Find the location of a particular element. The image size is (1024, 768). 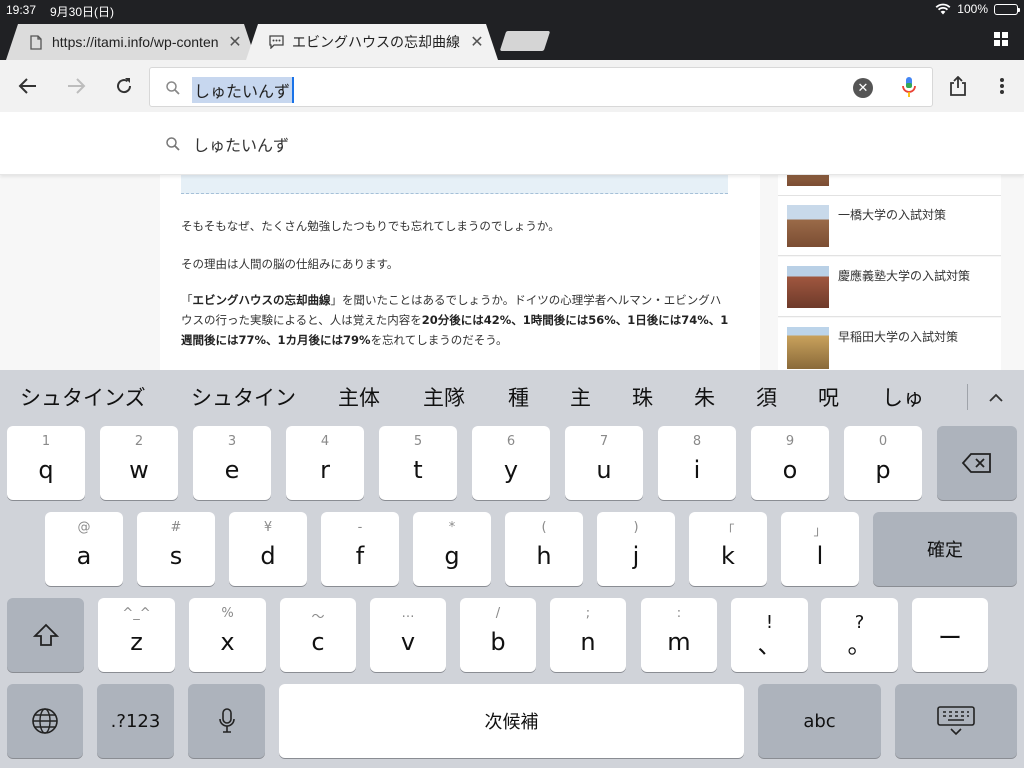

reload-icon is located at coordinates (124, 86).